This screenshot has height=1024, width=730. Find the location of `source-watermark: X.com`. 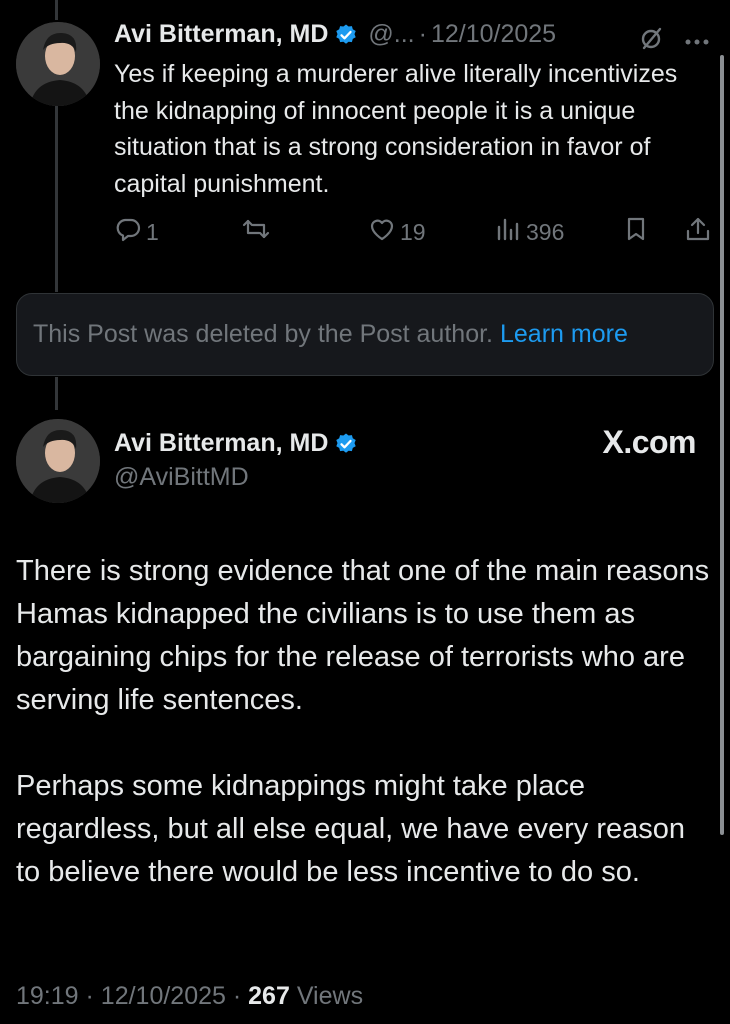

source-watermark: X.com is located at coordinates (649, 442).